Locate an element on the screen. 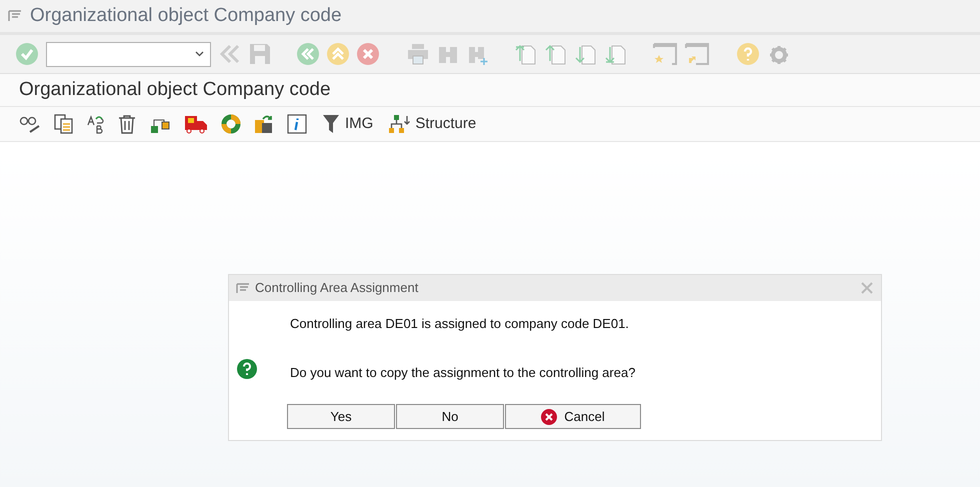 This screenshot has width=980, height=487. window-title: Organizational object Company code is located at coordinates (186, 16).